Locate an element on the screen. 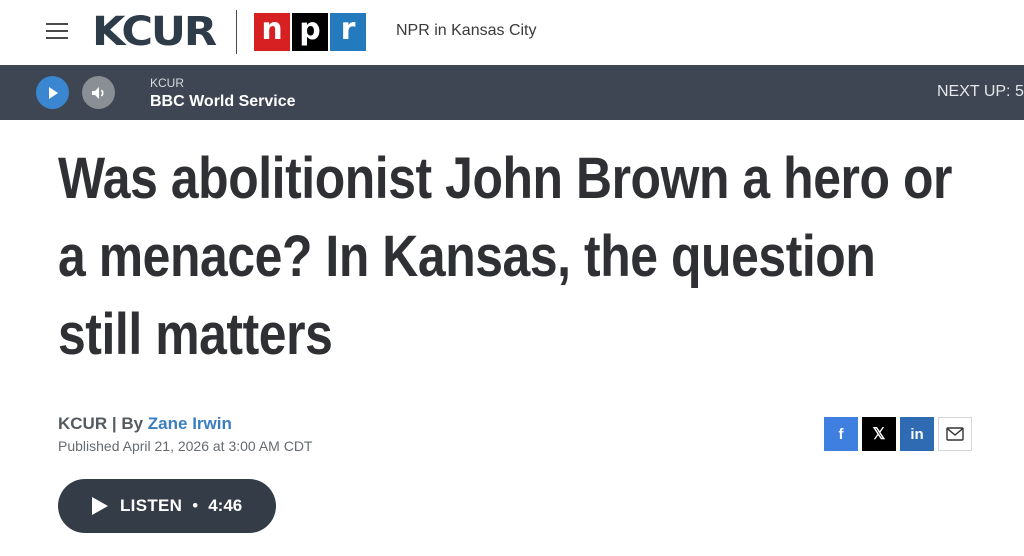 The image size is (1024, 556). byline-source: KCUR is located at coordinates (83, 423).